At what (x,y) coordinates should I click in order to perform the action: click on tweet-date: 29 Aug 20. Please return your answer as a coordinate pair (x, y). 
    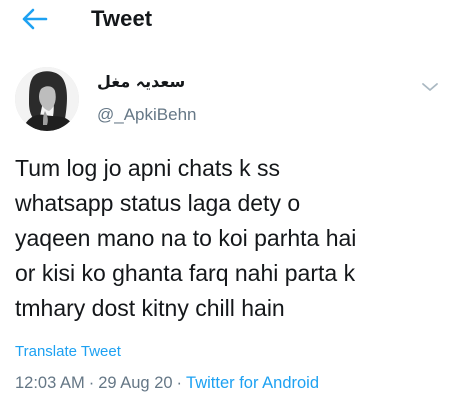
    Looking at the image, I should click on (135, 383).